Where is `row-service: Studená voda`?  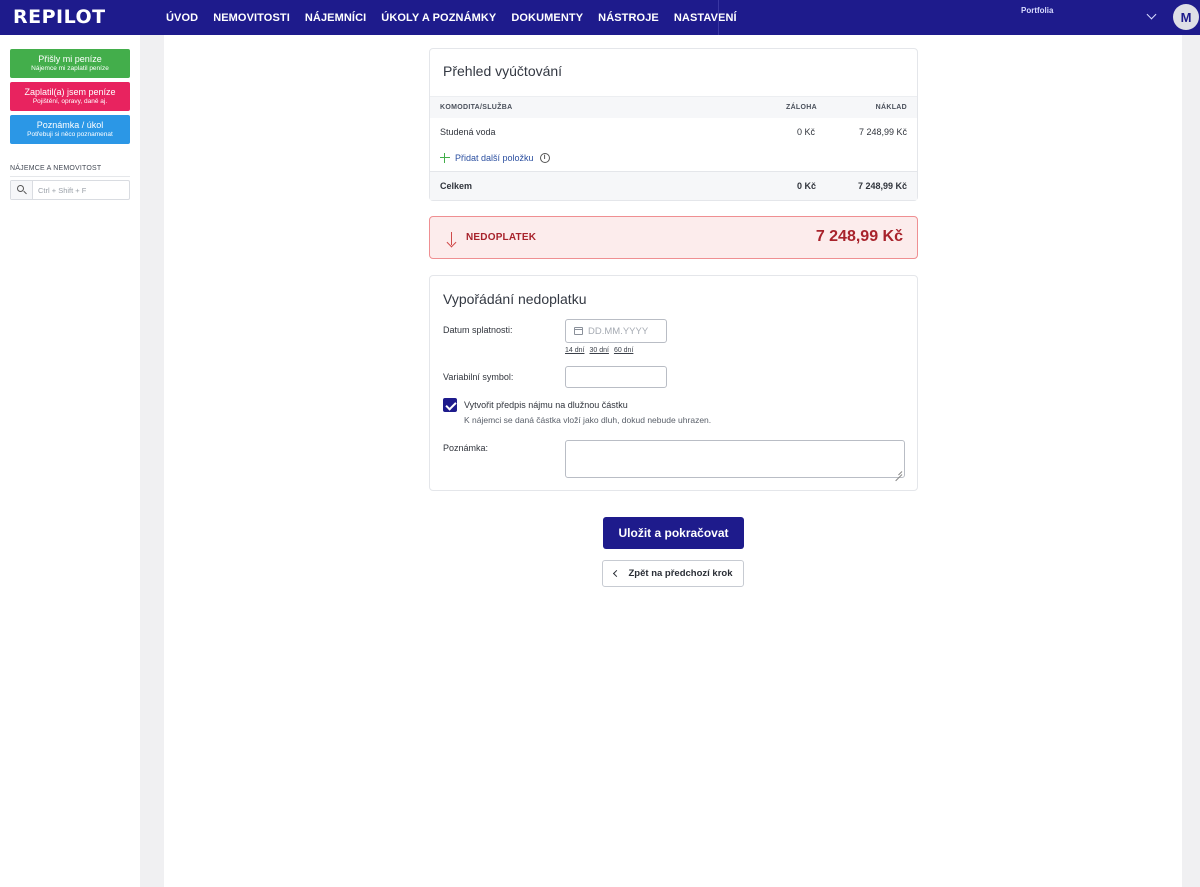
row-service: Studená voda is located at coordinates (468, 132).